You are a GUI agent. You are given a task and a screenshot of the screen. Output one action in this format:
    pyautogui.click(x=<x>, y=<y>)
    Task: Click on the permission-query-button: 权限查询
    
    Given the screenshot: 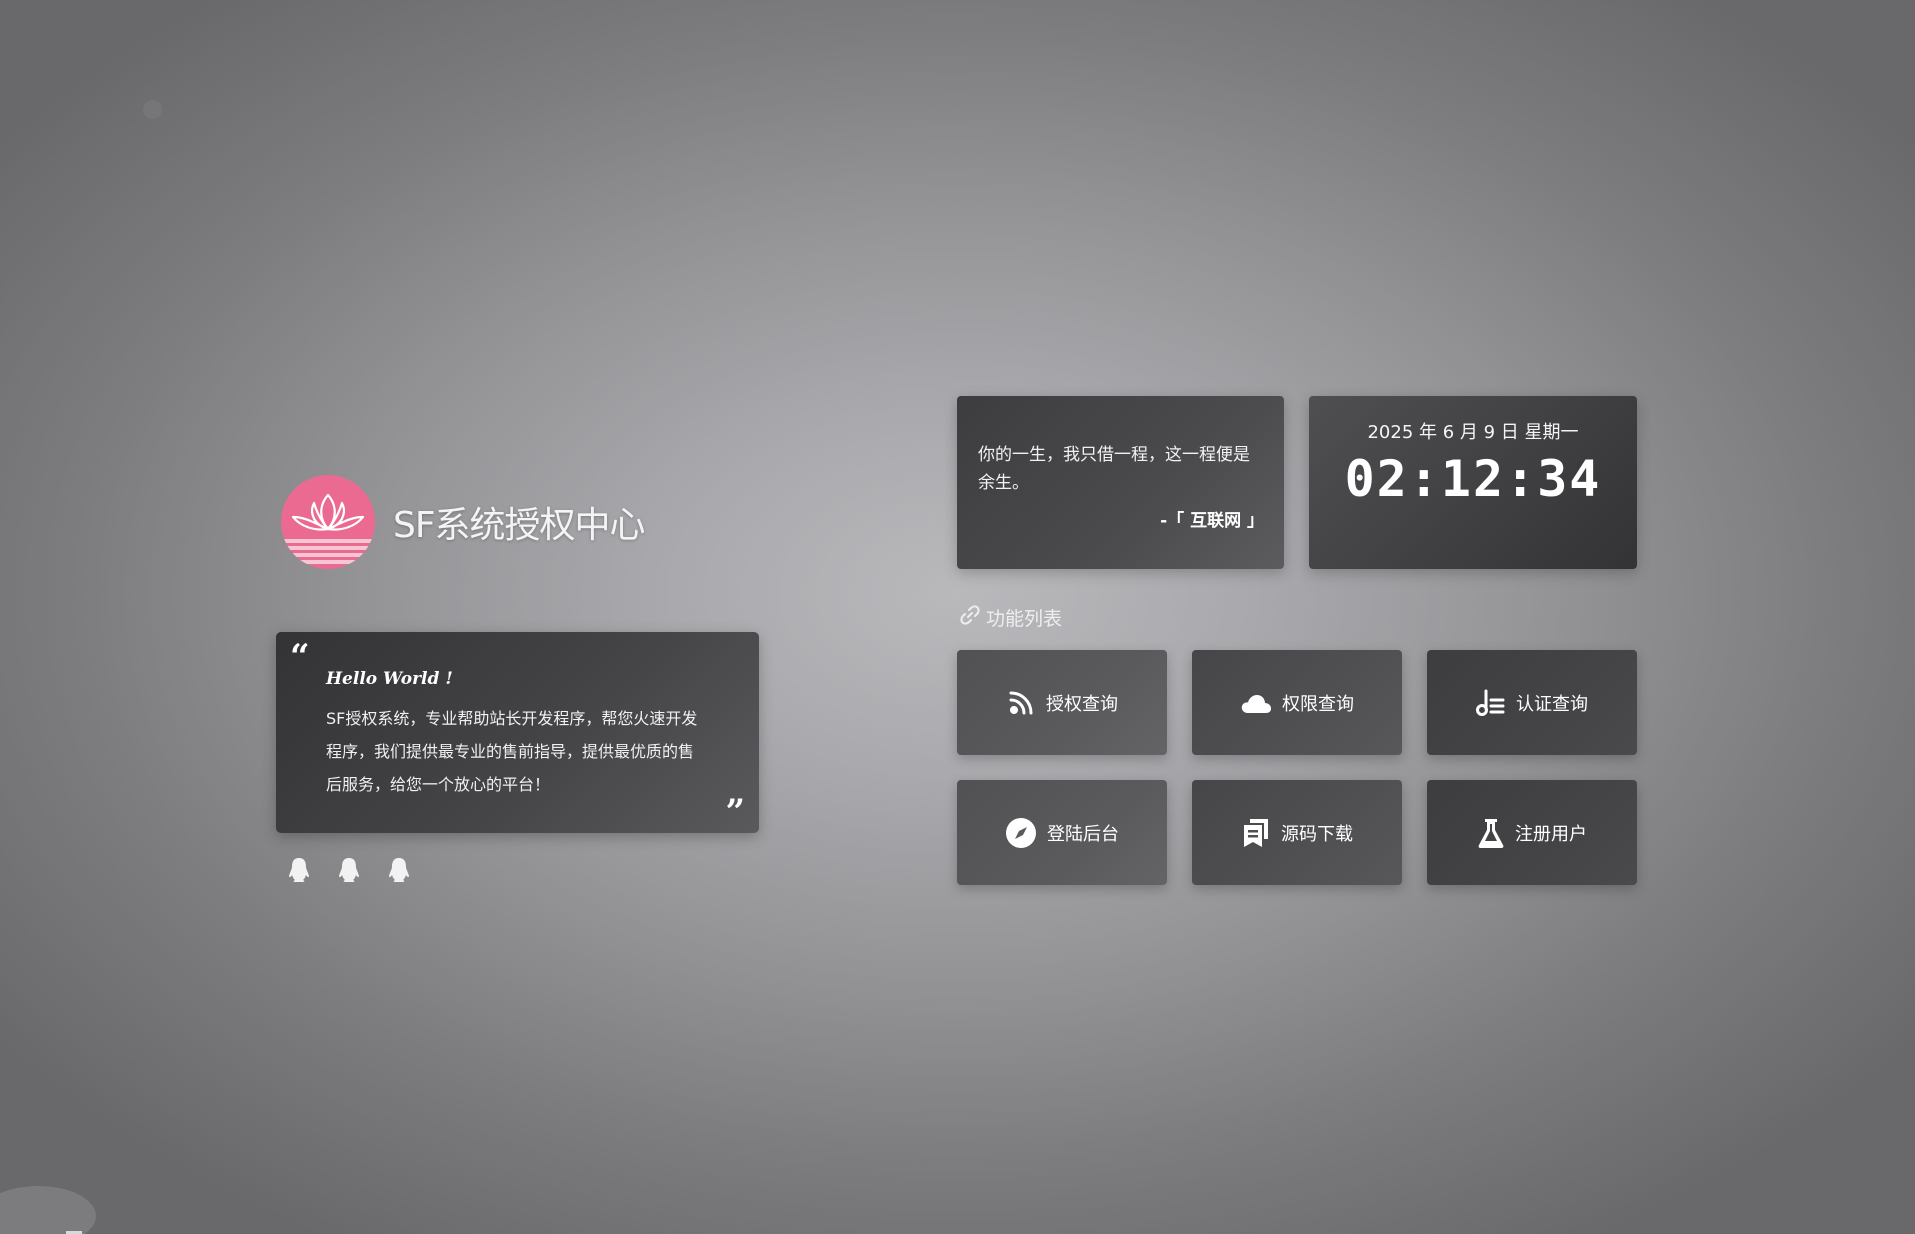 What is the action you would take?
    pyautogui.click(x=1297, y=702)
    